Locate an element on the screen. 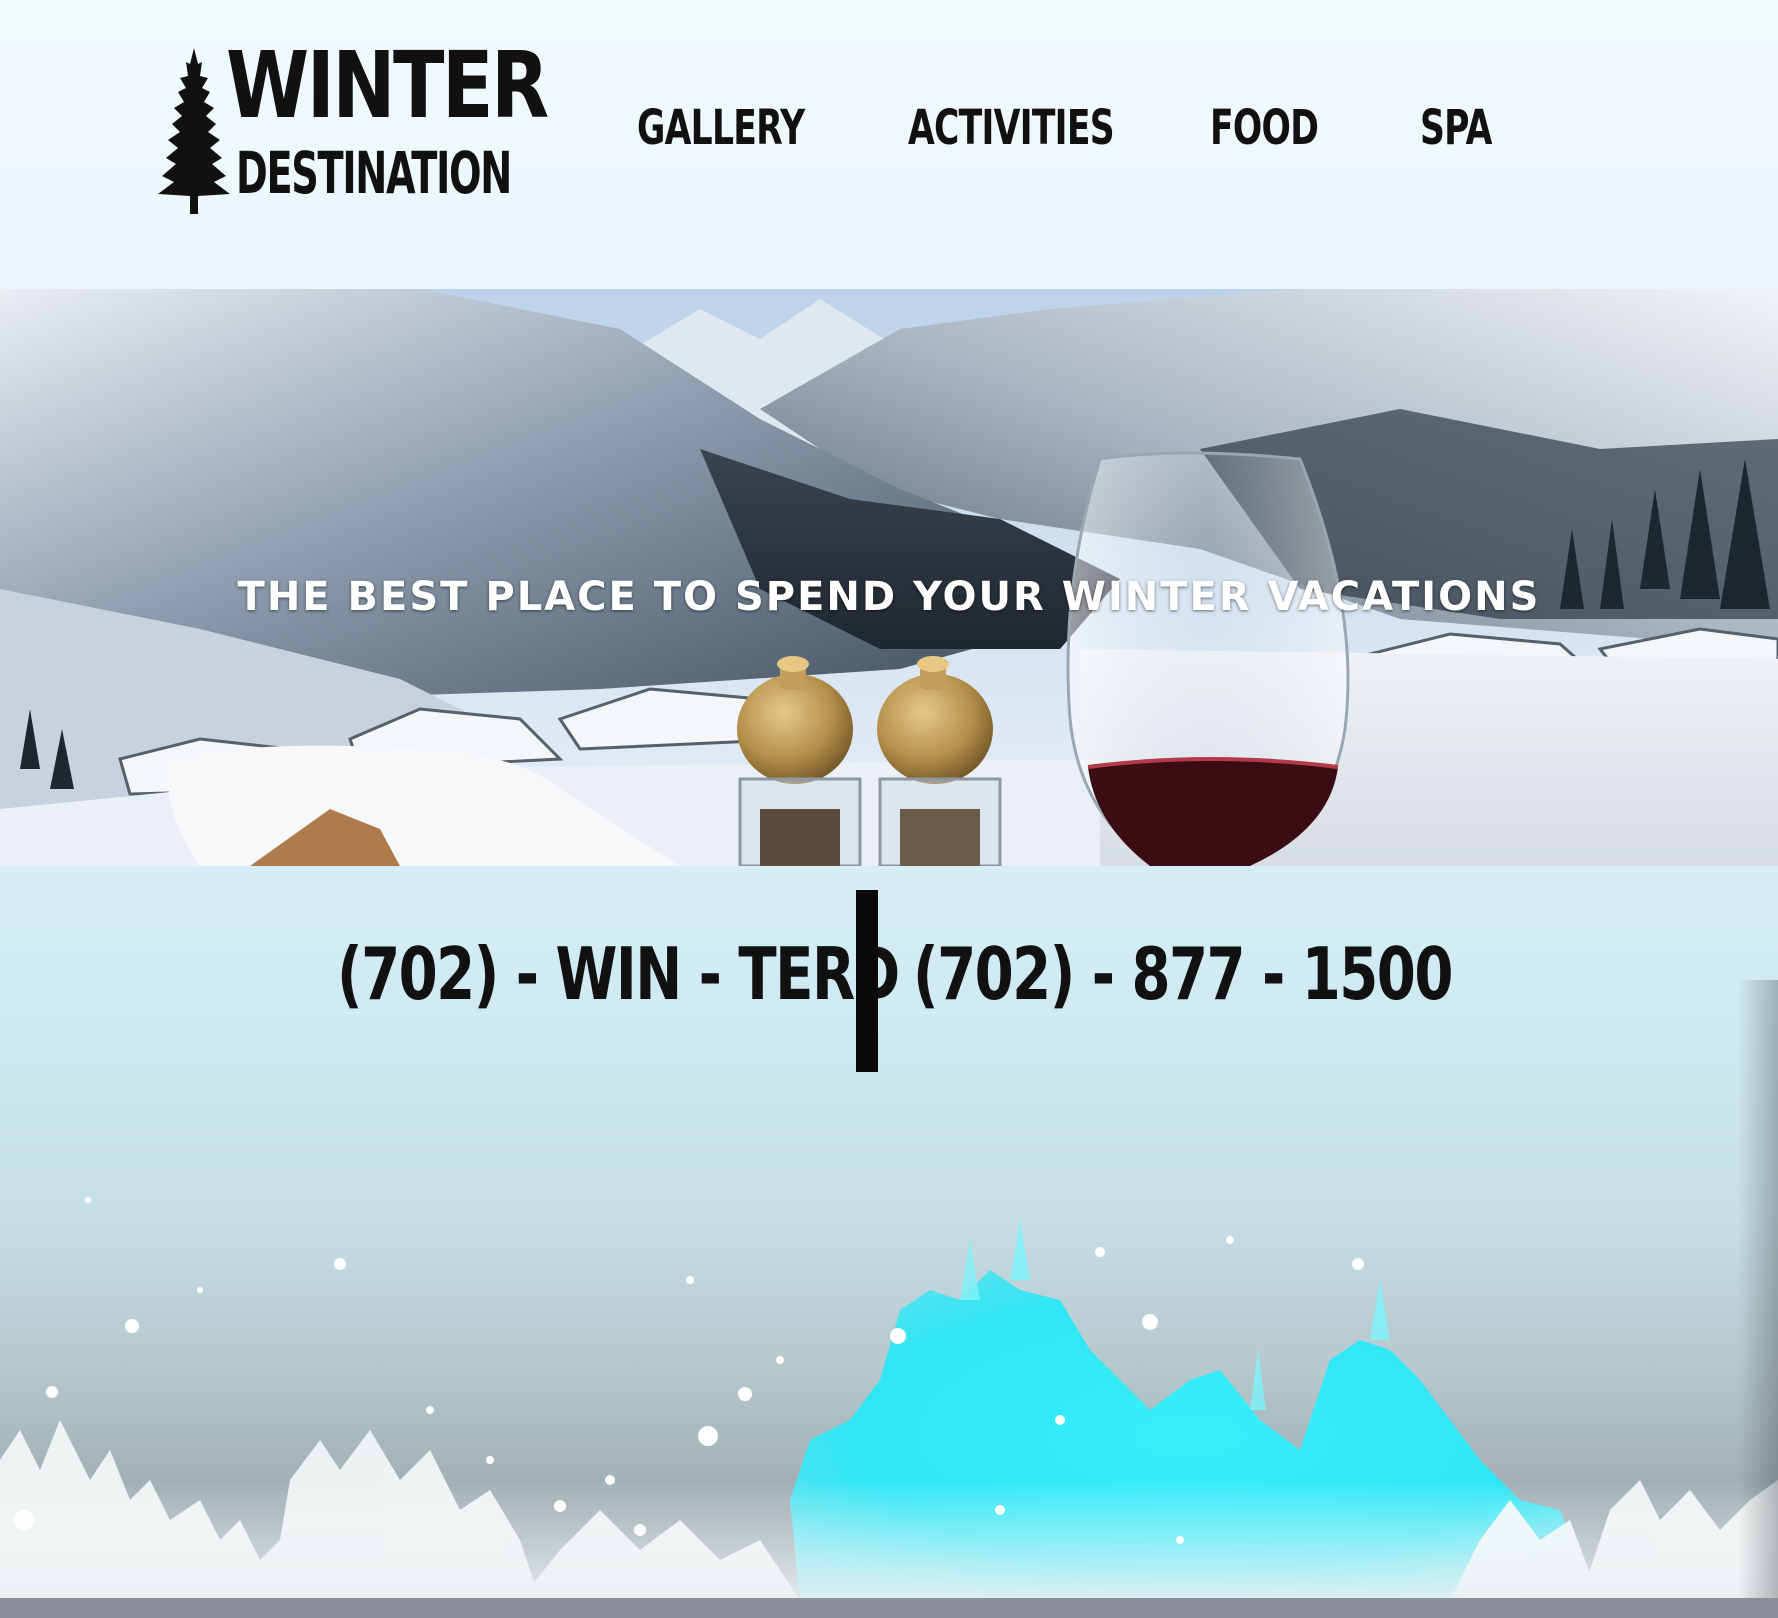  contact-bar: (702) - WIN - TERD (702) - 877 - 1500 is located at coordinates (889, 982).